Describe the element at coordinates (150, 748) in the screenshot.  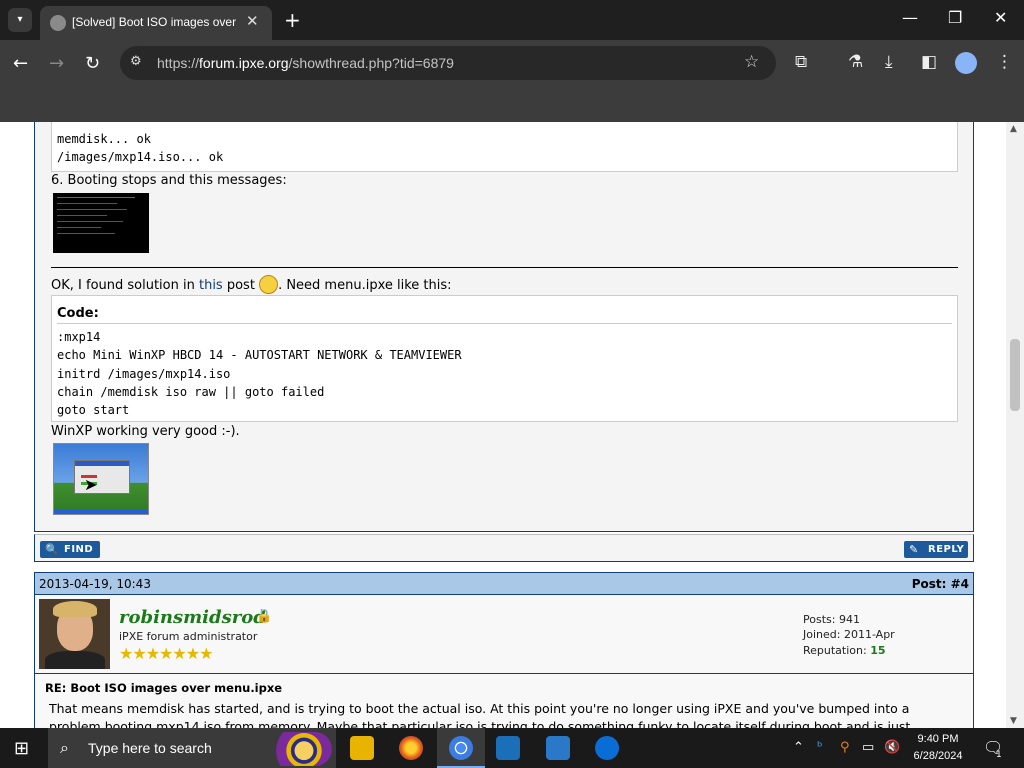
I see `taskbar-search-placeholder: Type here to search` at that location.